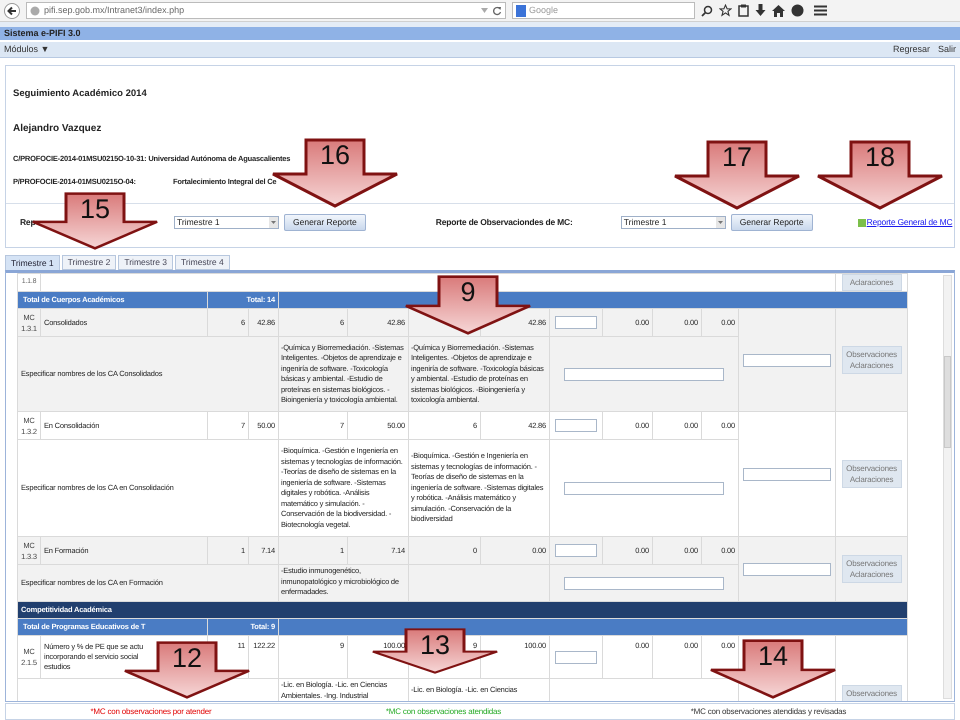 This screenshot has height=720, width=960. I want to click on back-icon, so click(12, 10).